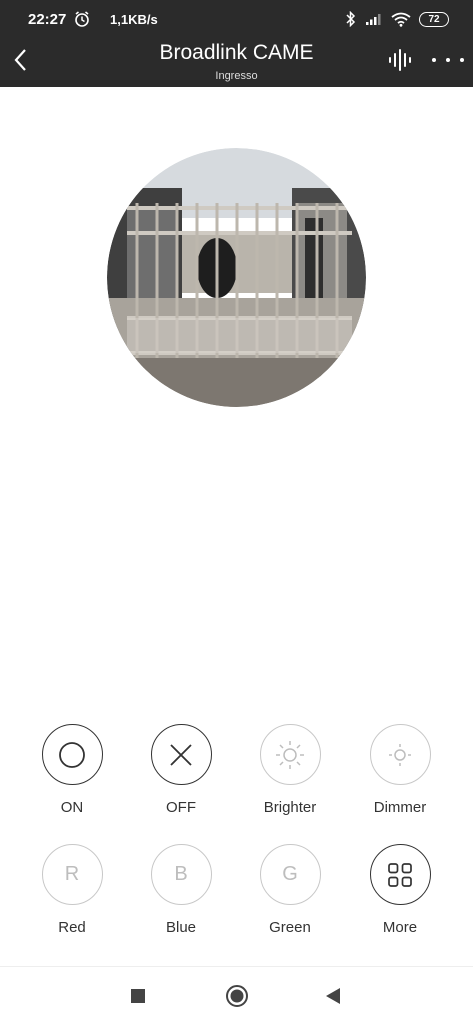 This screenshot has width=473, height=1024. I want to click on dimmer-label: Dimmer, so click(400, 807).